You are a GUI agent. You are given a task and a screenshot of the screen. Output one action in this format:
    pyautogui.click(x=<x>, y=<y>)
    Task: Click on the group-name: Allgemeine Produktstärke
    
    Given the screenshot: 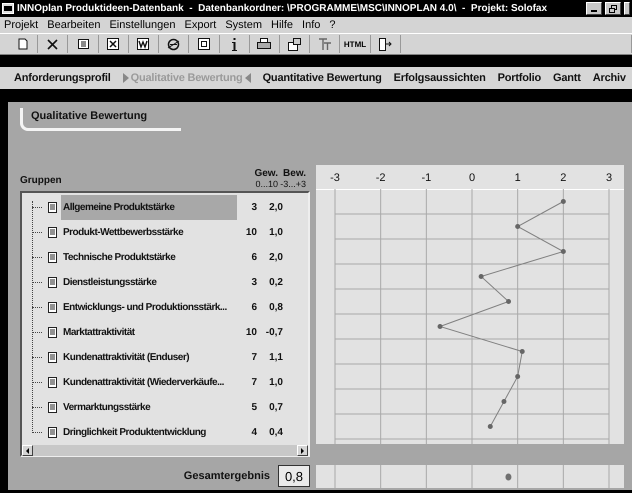 What is the action you would take?
    pyautogui.click(x=149, y=207)
    